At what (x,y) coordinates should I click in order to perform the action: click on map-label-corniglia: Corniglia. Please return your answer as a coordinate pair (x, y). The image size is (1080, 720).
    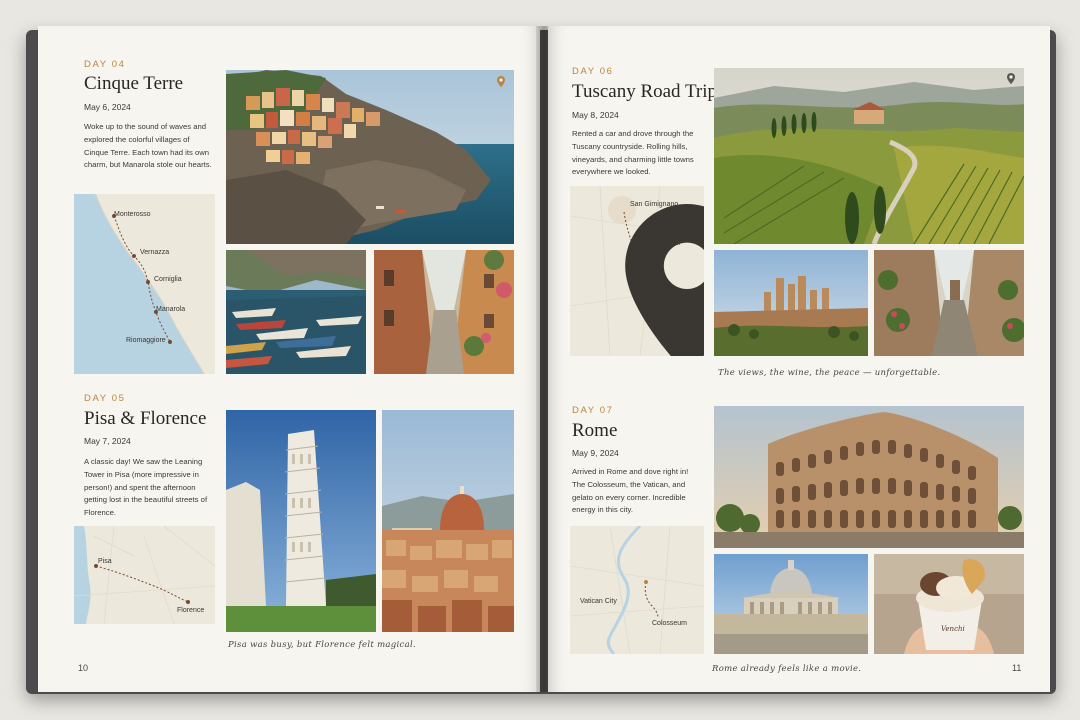
    Looking at the image, I should click on (168, 279).